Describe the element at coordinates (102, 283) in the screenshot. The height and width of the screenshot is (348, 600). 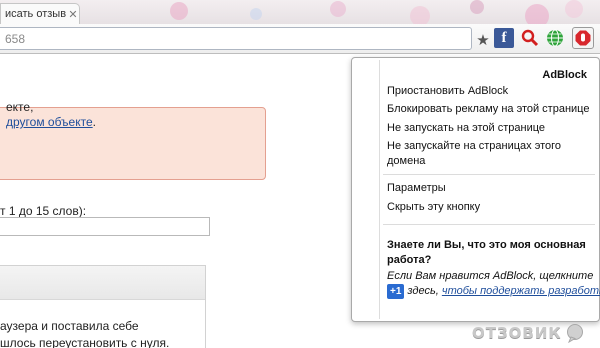
I see `panel-header` at that location.